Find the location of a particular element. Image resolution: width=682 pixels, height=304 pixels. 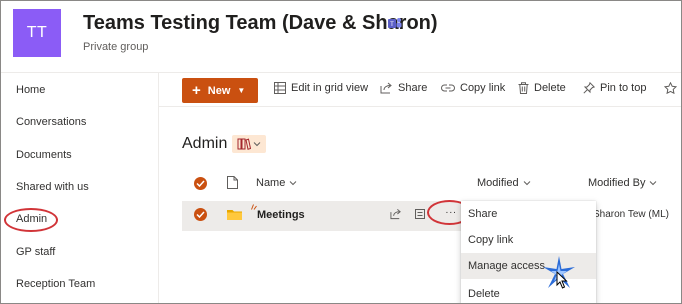

nav-item-shared-with-us: Shared with us is located at coordinates (52, 187).